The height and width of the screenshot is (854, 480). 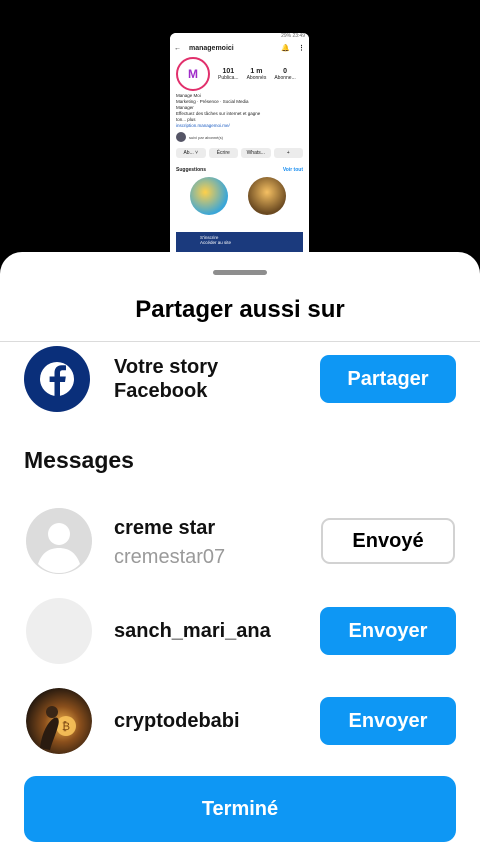 I want to click on preview-status-bar: 29% 23:49, so click(x=239, y=37).